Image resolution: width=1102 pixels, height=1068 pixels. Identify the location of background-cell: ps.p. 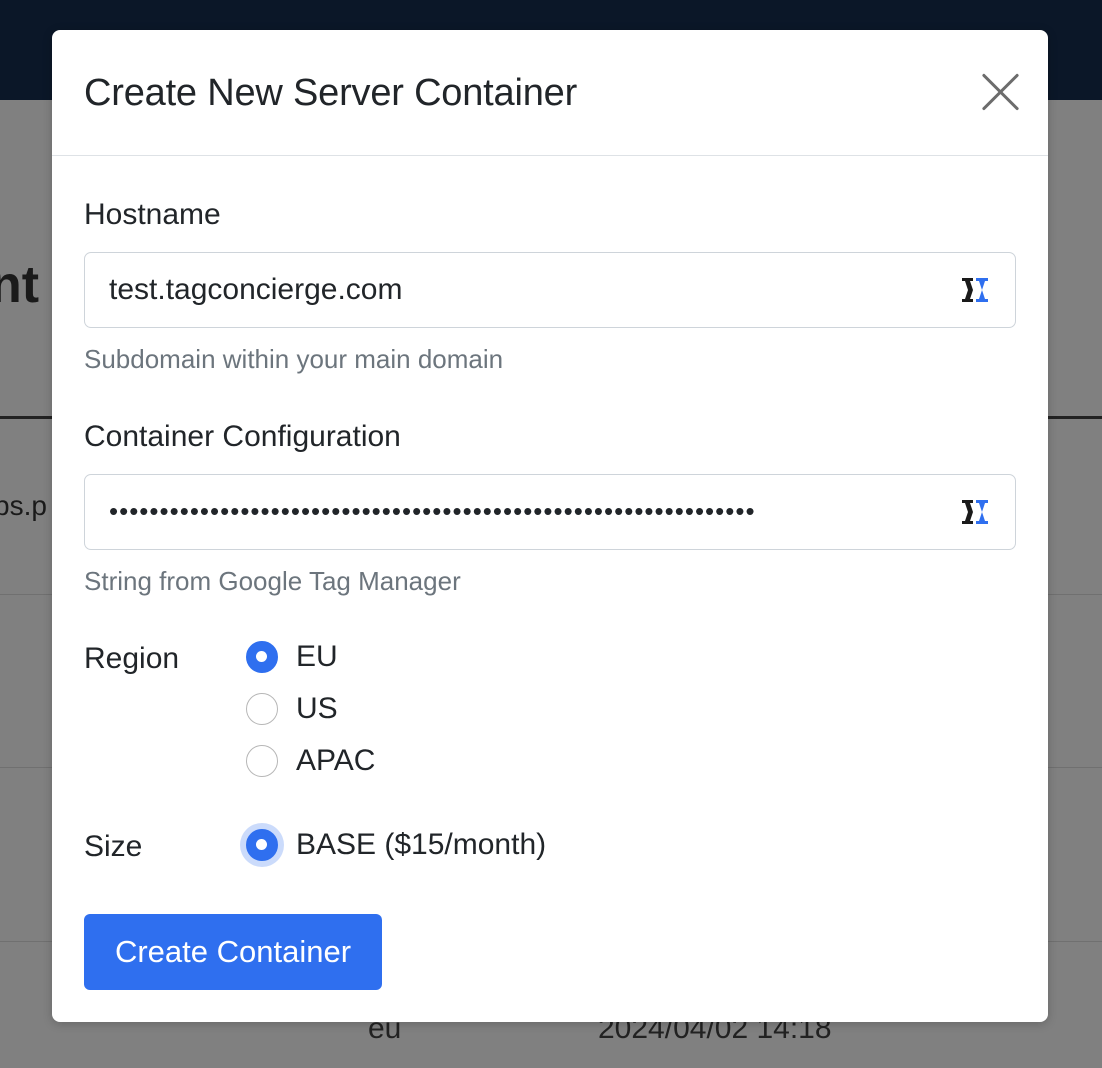
(23, 505).